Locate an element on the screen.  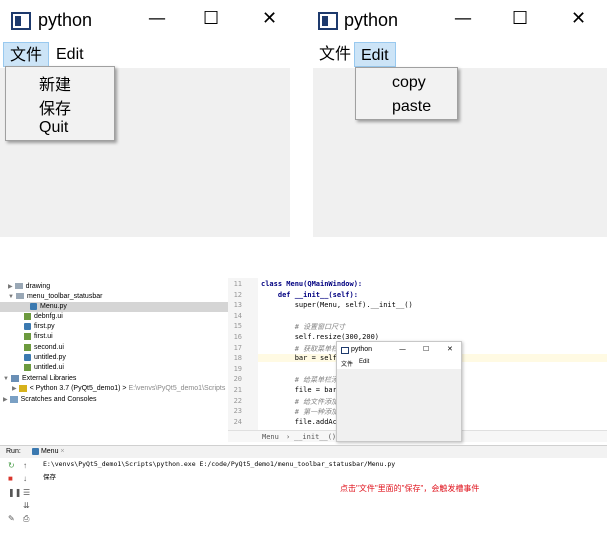
tree-item-label: debnfg.ui is located at coordinates (48, 316).